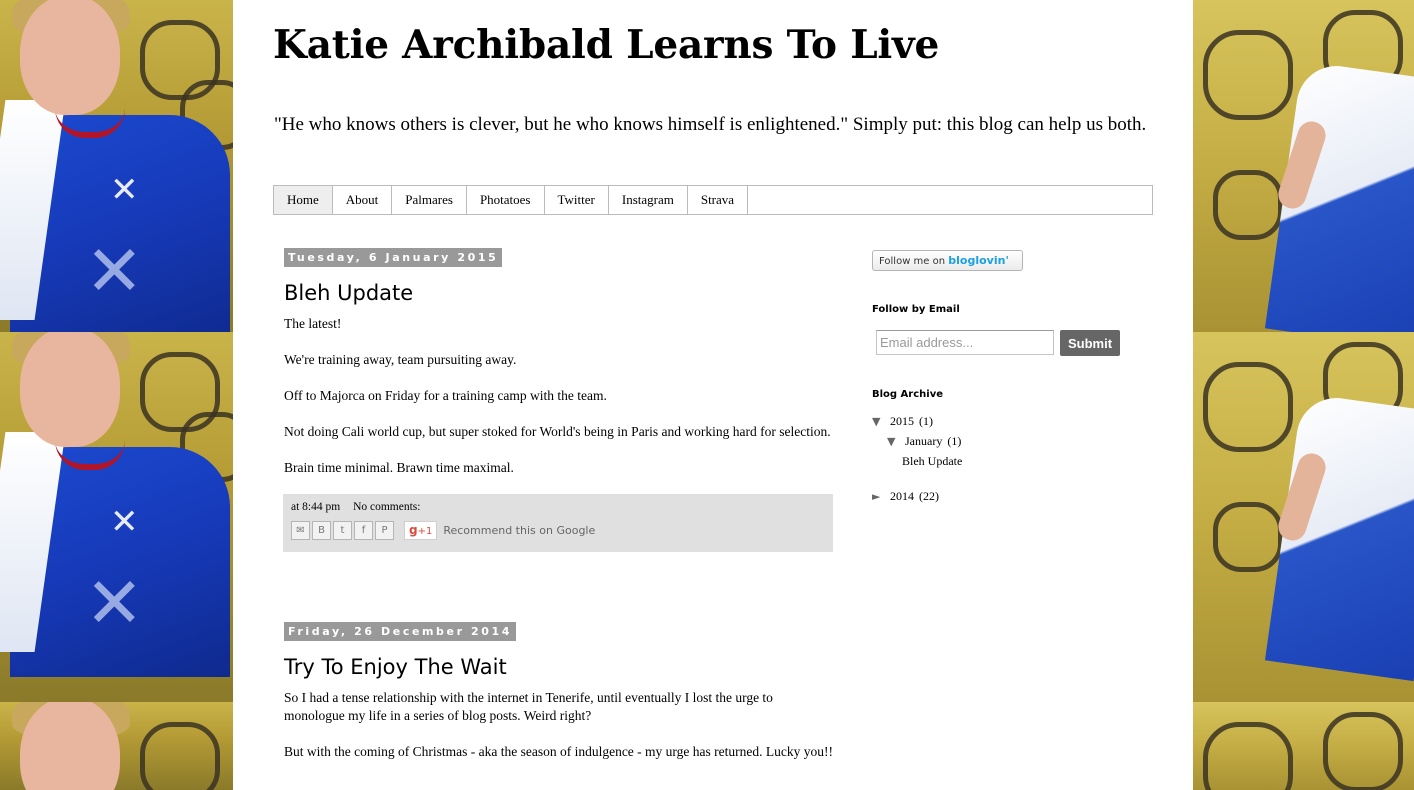 The image size is (1414, 790). Describe the element at coordinates (965, 342) in the screenshot. I see `email-field` at that location.